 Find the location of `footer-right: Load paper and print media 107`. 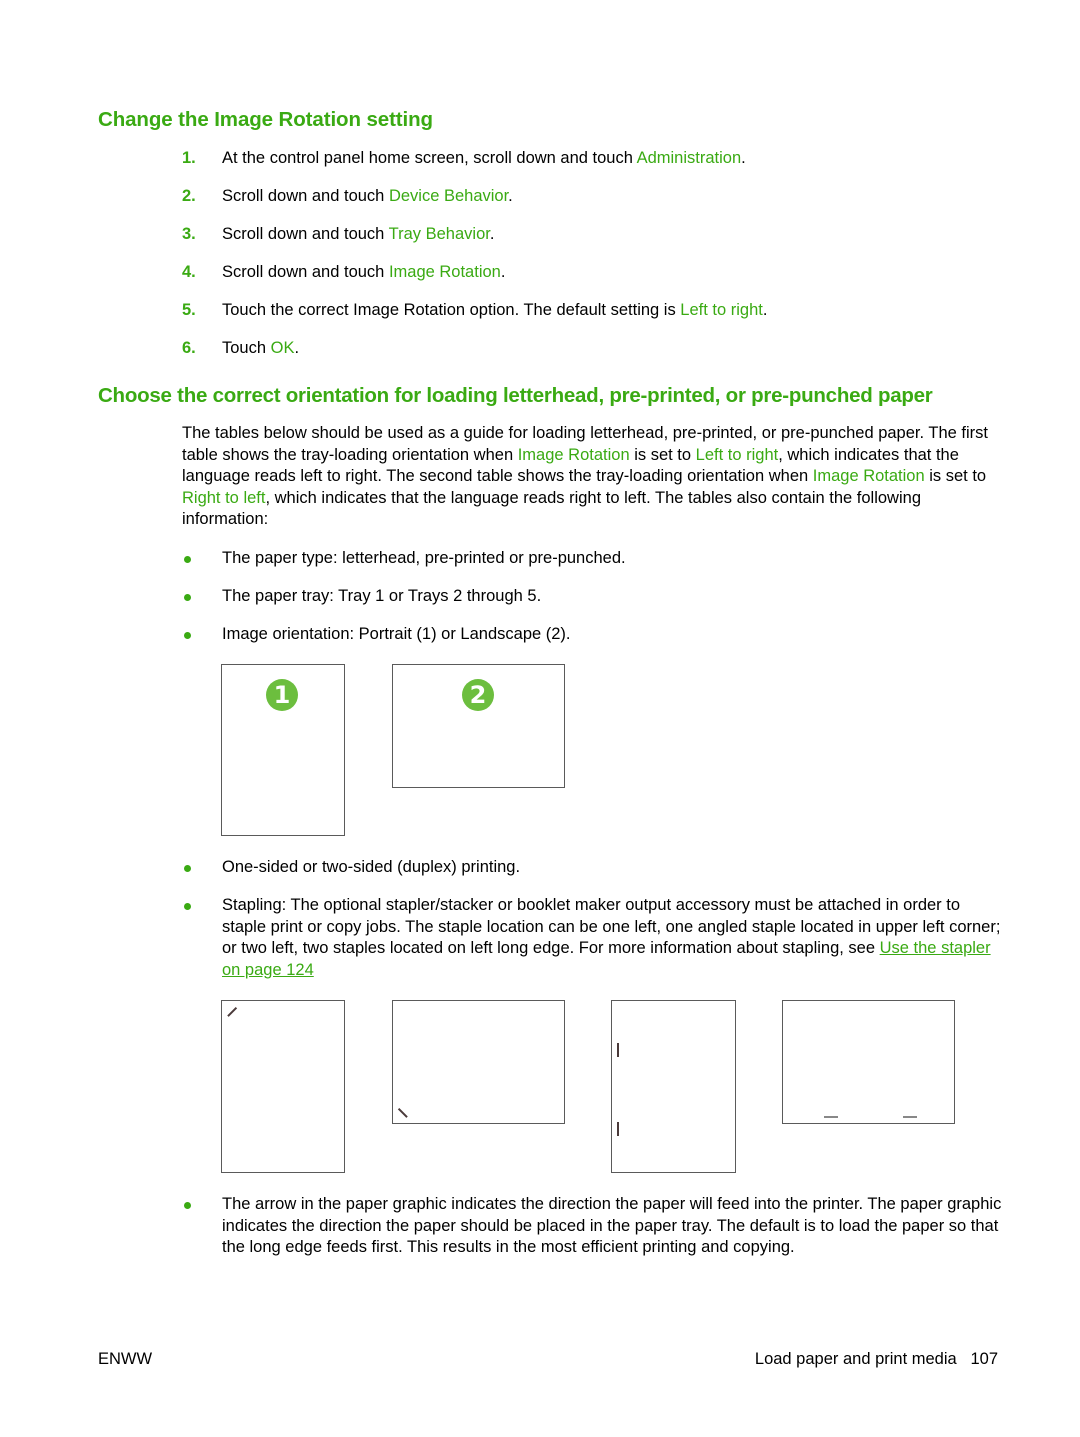

footer-right: Load paper and print media 107 is located at coordinates (876, 1359).